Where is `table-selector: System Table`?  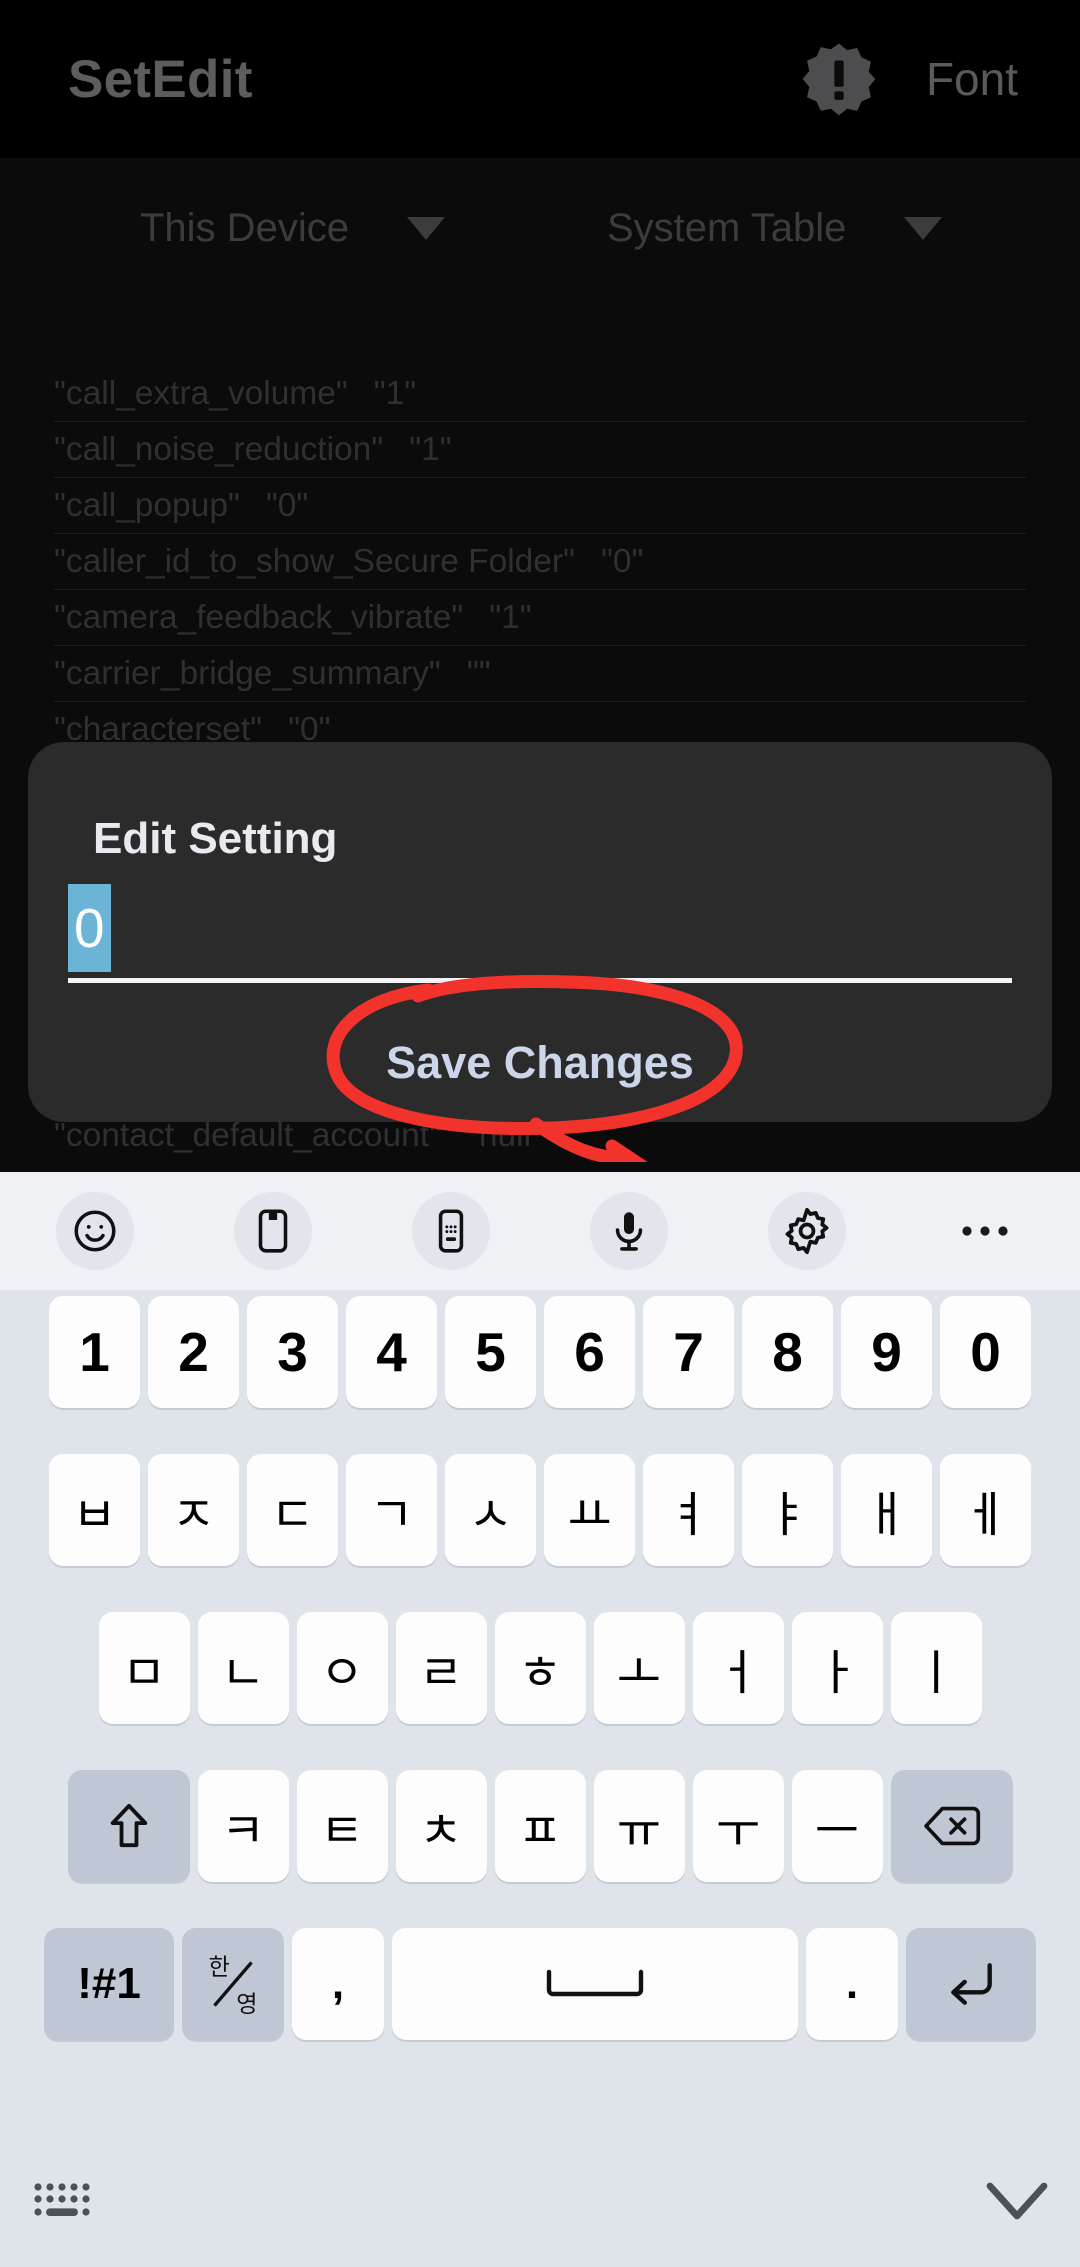
table-selector: System Table is located at coordinates (774, 228).